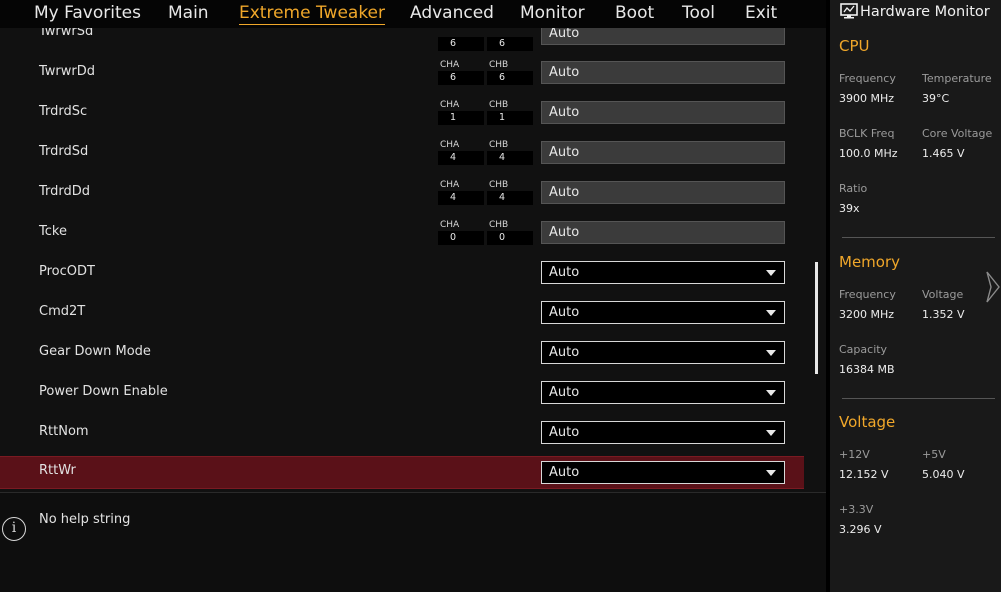  Describe the element at coordinates (867, 314) in the screenshot. I see `memory-frequency-value: 3200 MHz` at that location.